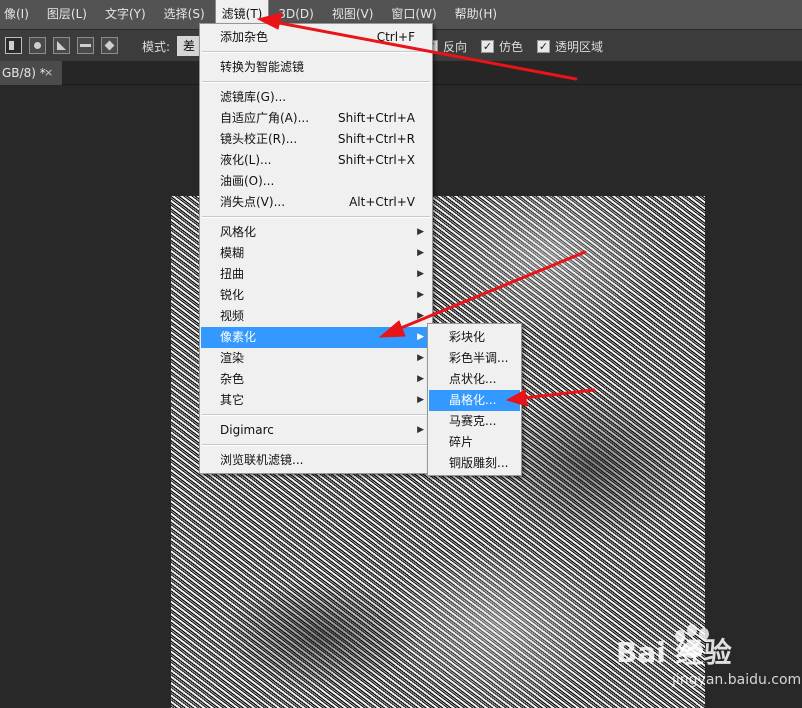  I want to click on menu-item-sharpen: 锐化 ▶, so click(316, 295).